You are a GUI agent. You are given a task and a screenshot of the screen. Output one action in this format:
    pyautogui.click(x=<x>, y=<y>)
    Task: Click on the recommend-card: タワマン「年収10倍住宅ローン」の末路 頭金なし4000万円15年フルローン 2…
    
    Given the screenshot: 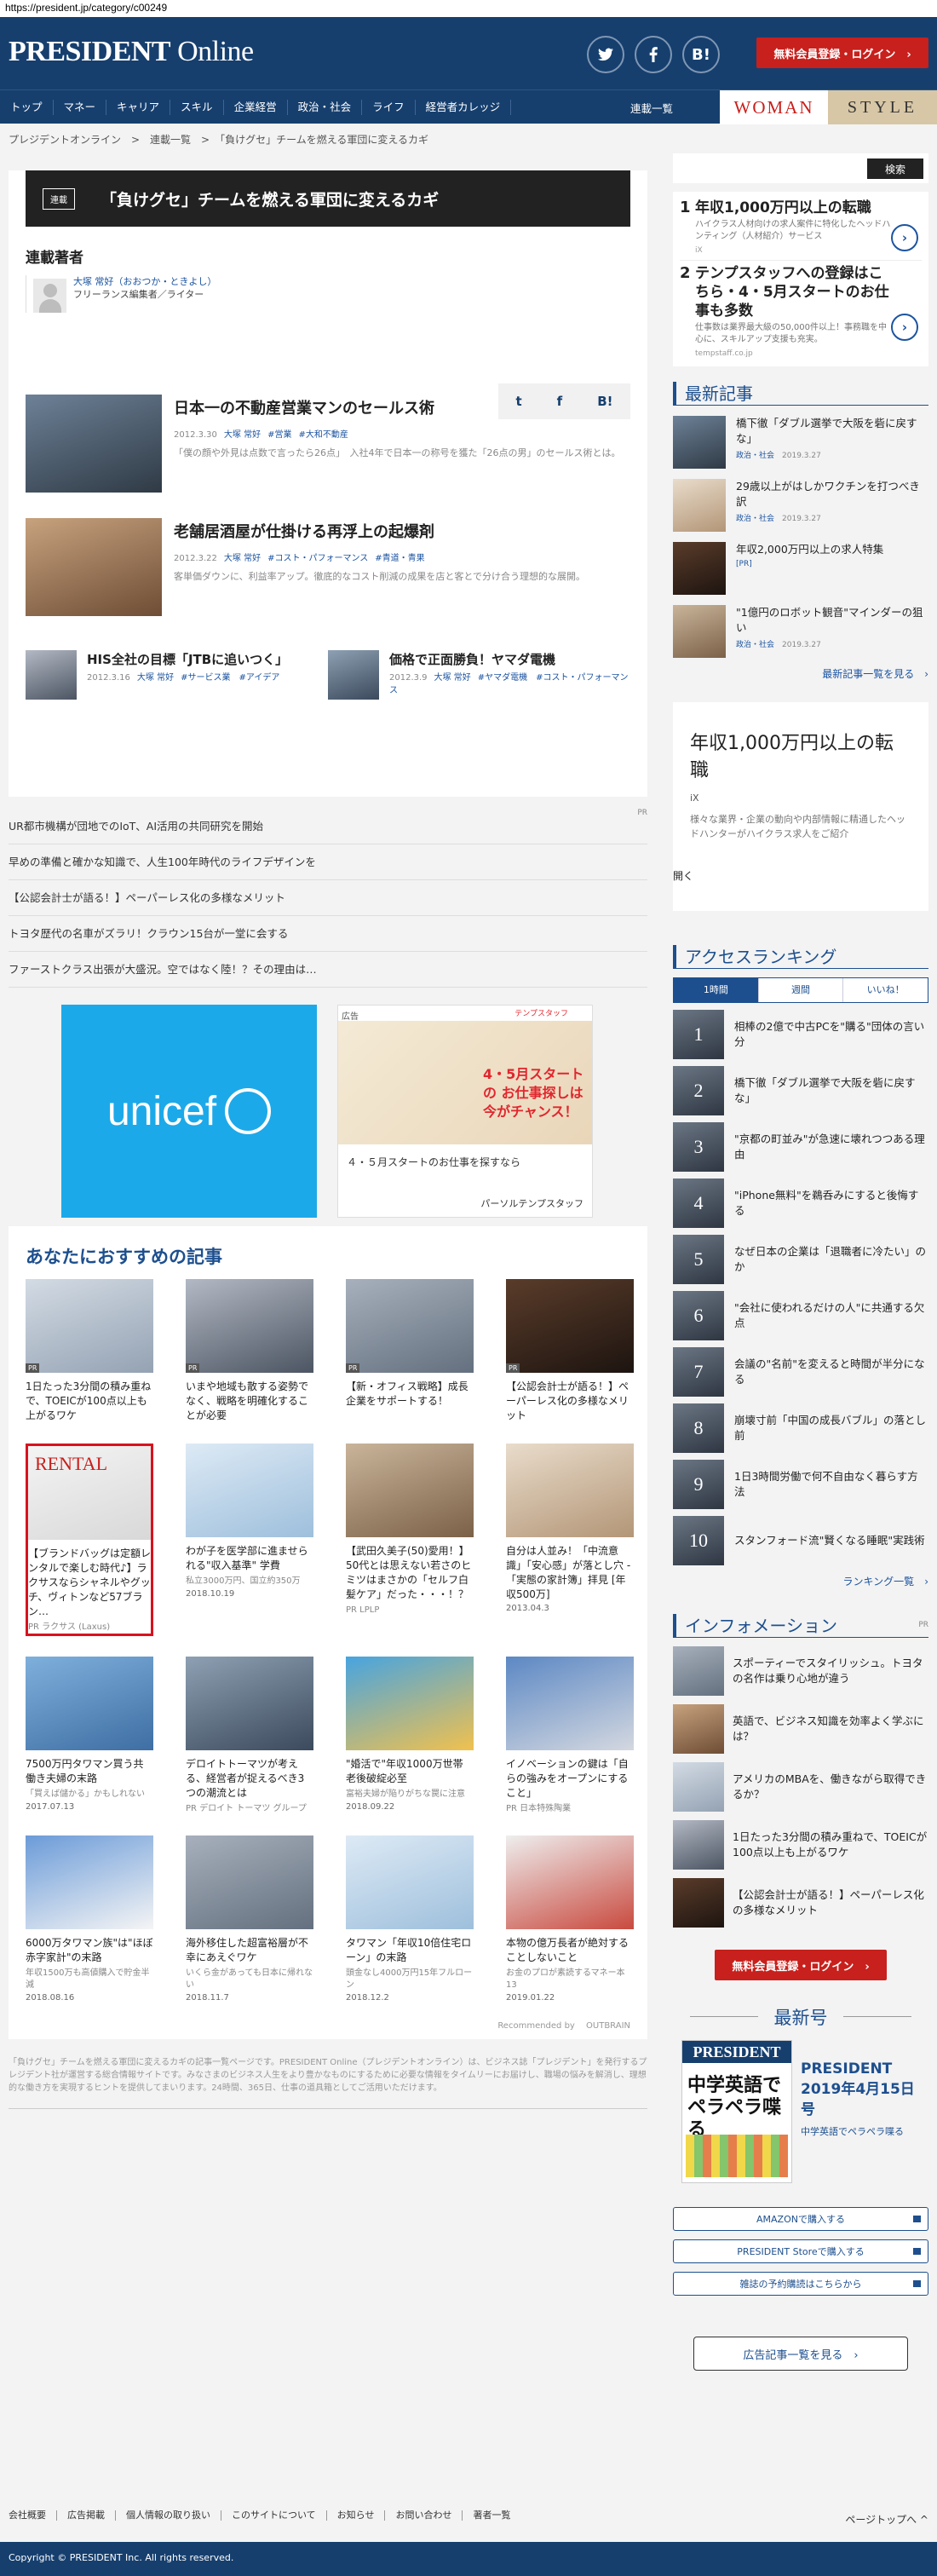 What is the action you would take?
    pyautogui.click(x=410, y=1919)
    